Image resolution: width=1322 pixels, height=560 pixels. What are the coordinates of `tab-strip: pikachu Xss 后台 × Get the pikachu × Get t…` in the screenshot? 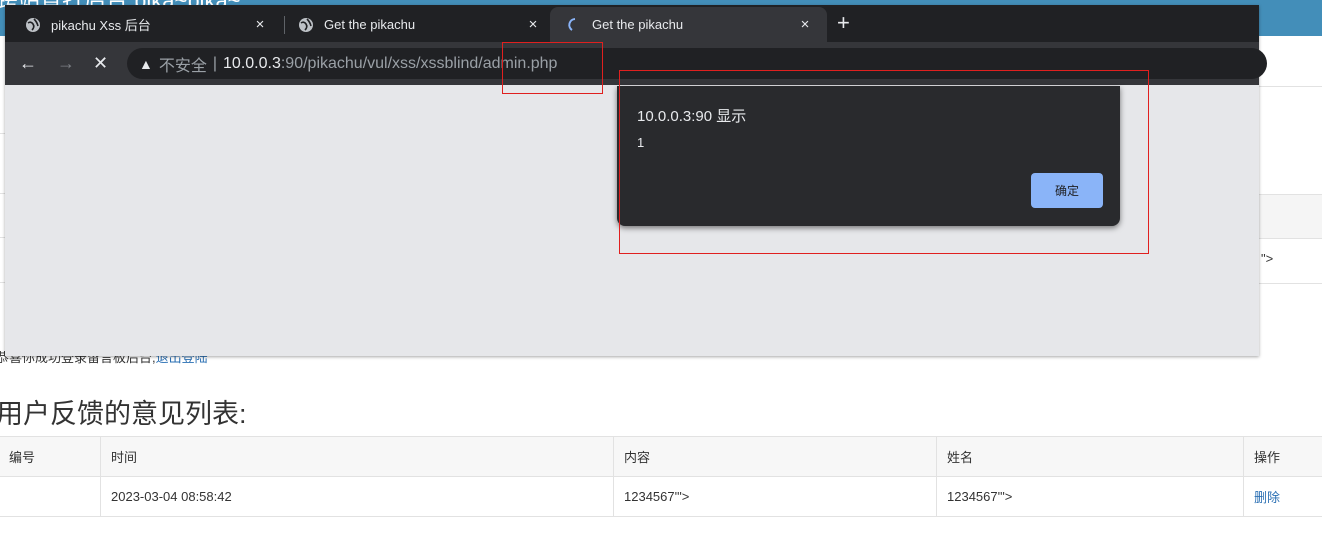 It's located at (632, 23).